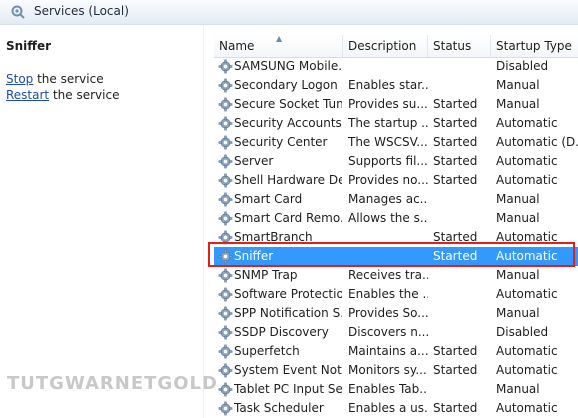  I want to click on table-row: SmartBranch Started Automatic, so click(396, 237).